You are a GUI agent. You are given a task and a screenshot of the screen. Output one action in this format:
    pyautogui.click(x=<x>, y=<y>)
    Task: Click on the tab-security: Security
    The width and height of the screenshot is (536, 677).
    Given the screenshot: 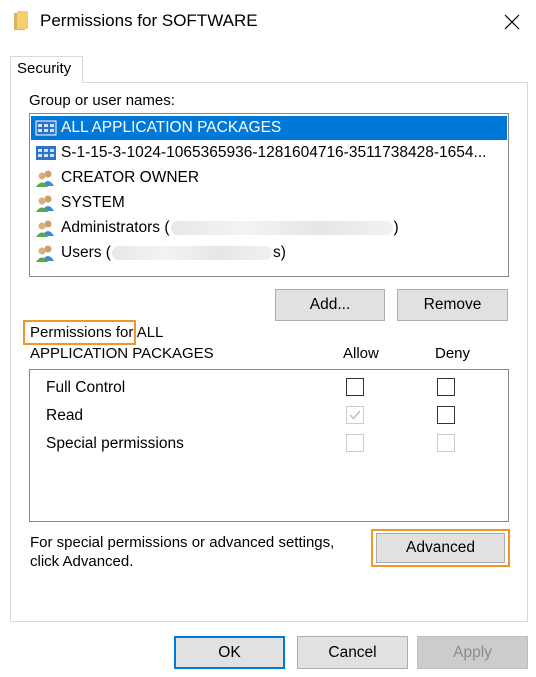 What is the action you would take?
    pyautogui.click(x=46, y=69)
    